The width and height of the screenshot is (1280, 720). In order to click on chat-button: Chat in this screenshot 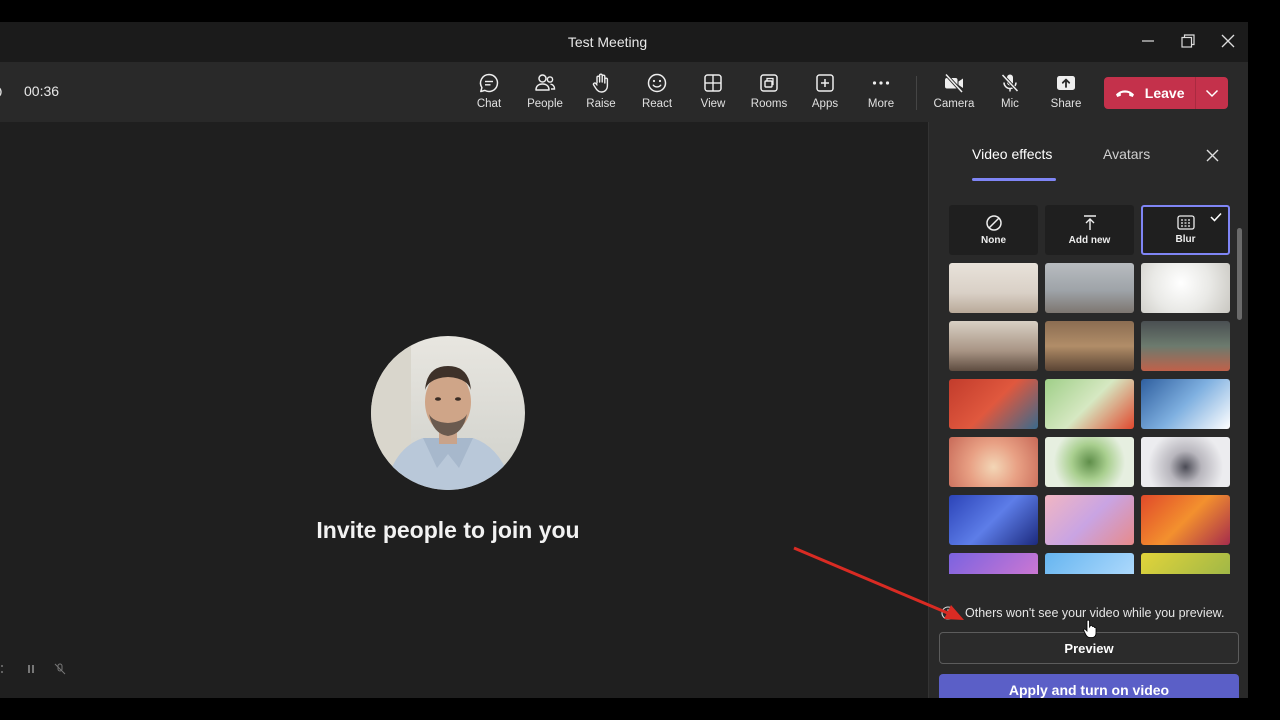, I will do `click(489, 93)`.